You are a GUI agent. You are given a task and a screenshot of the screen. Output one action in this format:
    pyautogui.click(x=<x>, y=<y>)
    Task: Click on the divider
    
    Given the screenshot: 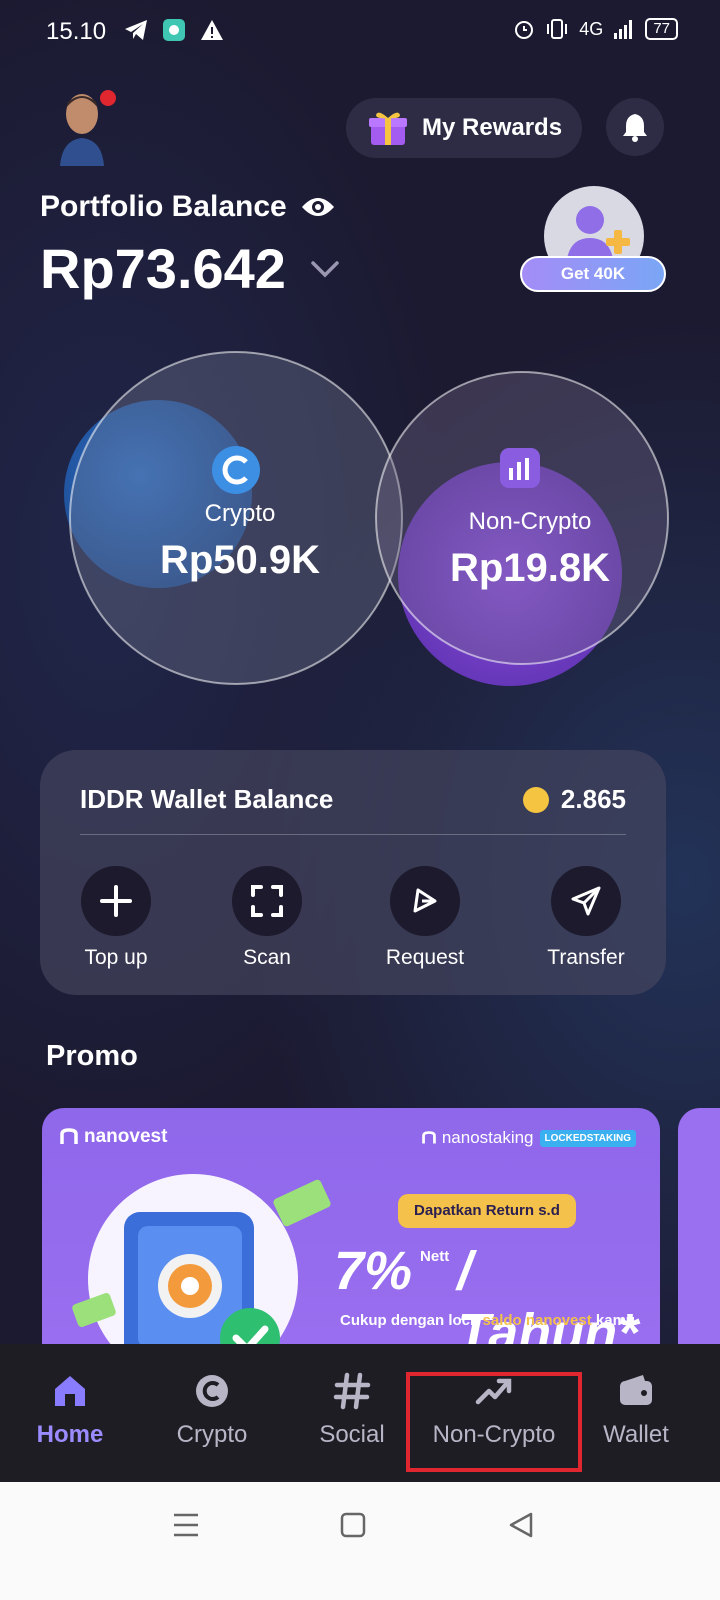 What is the action you would take?
    pyautogui.click(x=353, y=834)
    